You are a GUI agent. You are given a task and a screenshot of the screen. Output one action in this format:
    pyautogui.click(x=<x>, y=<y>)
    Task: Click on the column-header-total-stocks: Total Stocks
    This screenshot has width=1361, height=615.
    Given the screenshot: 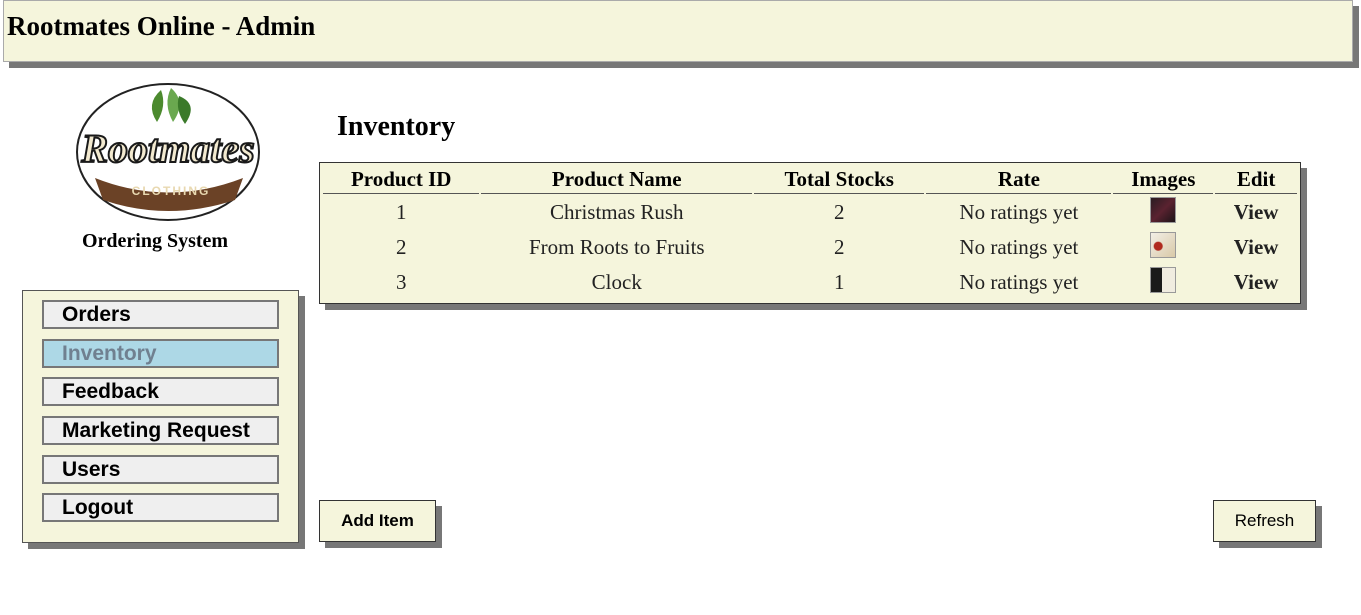 What is the action you would take?
    pyautogui.click(x=839, y=180)
    